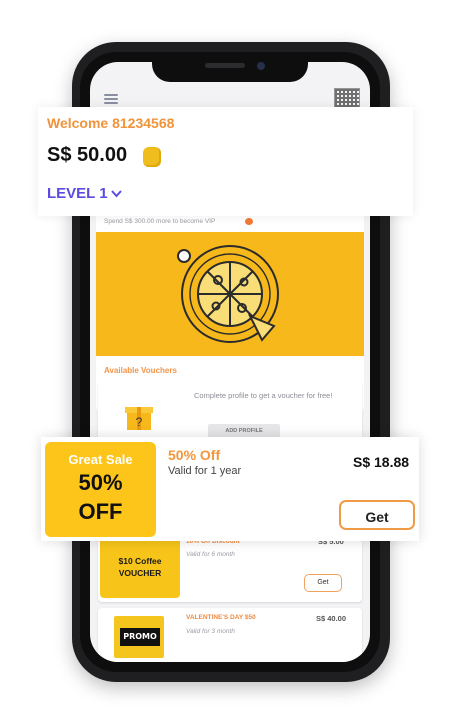 This screenshot has height=708, width=459. Describe the element at coordinates (331, 618) in the screenshot. I see `voucher-price: S$ 40.00` at that location.